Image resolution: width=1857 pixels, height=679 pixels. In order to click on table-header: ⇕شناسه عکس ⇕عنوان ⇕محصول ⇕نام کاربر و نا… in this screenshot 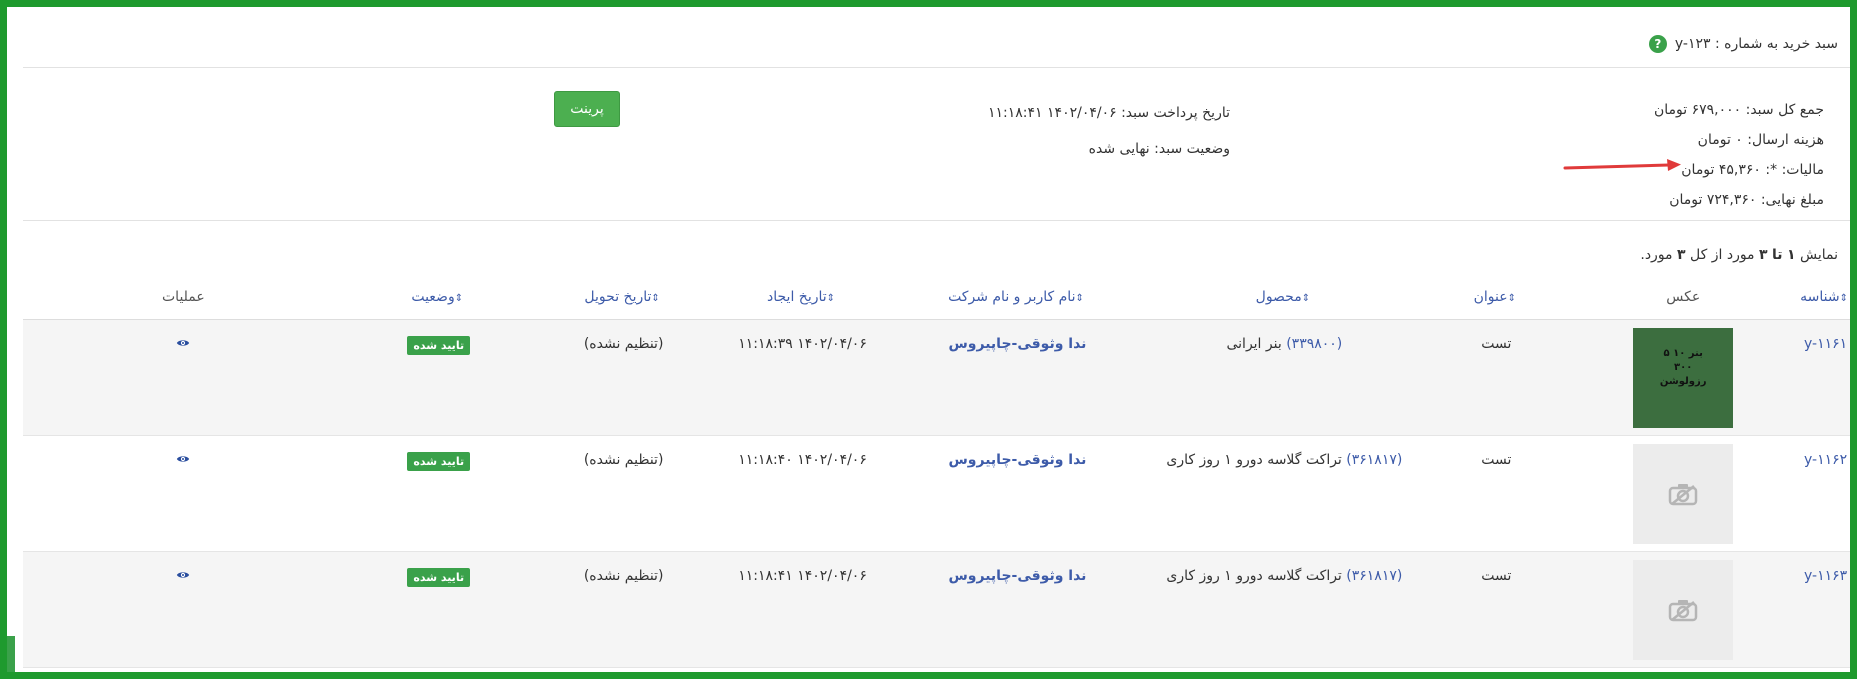, I will do `click(936, 297)`.